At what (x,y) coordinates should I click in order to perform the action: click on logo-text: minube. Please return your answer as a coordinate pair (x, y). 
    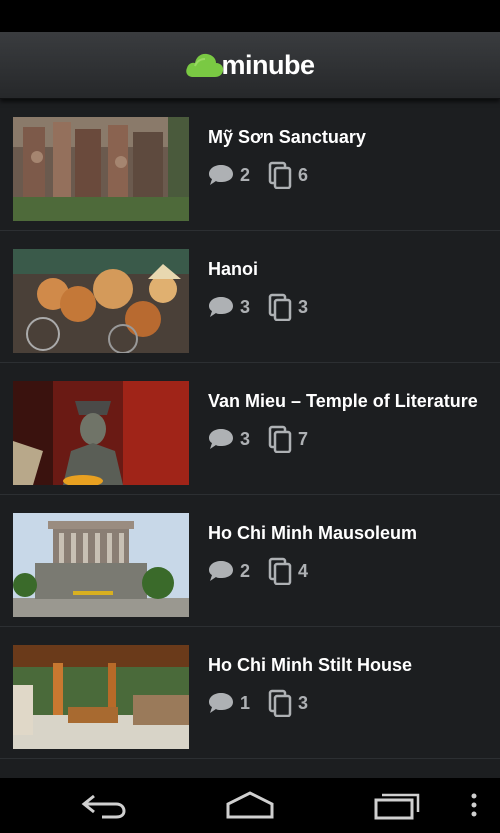
    Looking at the image, I should click on (268, 64).